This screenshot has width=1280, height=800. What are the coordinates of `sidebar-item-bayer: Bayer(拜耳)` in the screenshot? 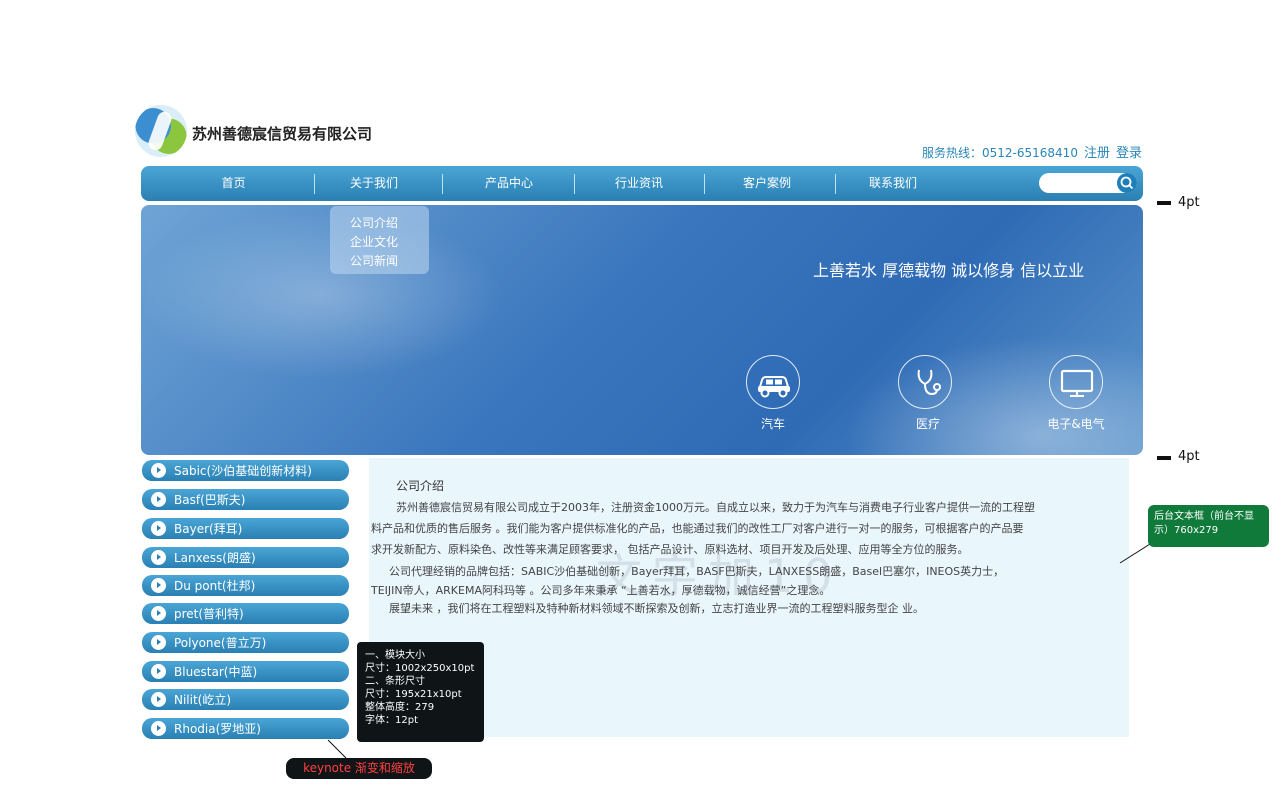 It's located at (245, 528).